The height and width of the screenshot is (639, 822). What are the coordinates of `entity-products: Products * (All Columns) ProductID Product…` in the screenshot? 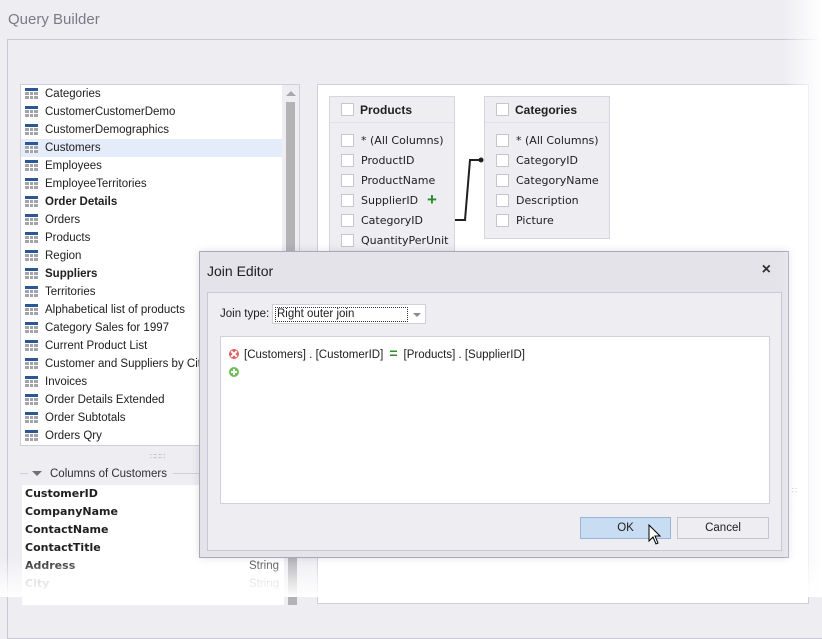 It's located at (392, 176).